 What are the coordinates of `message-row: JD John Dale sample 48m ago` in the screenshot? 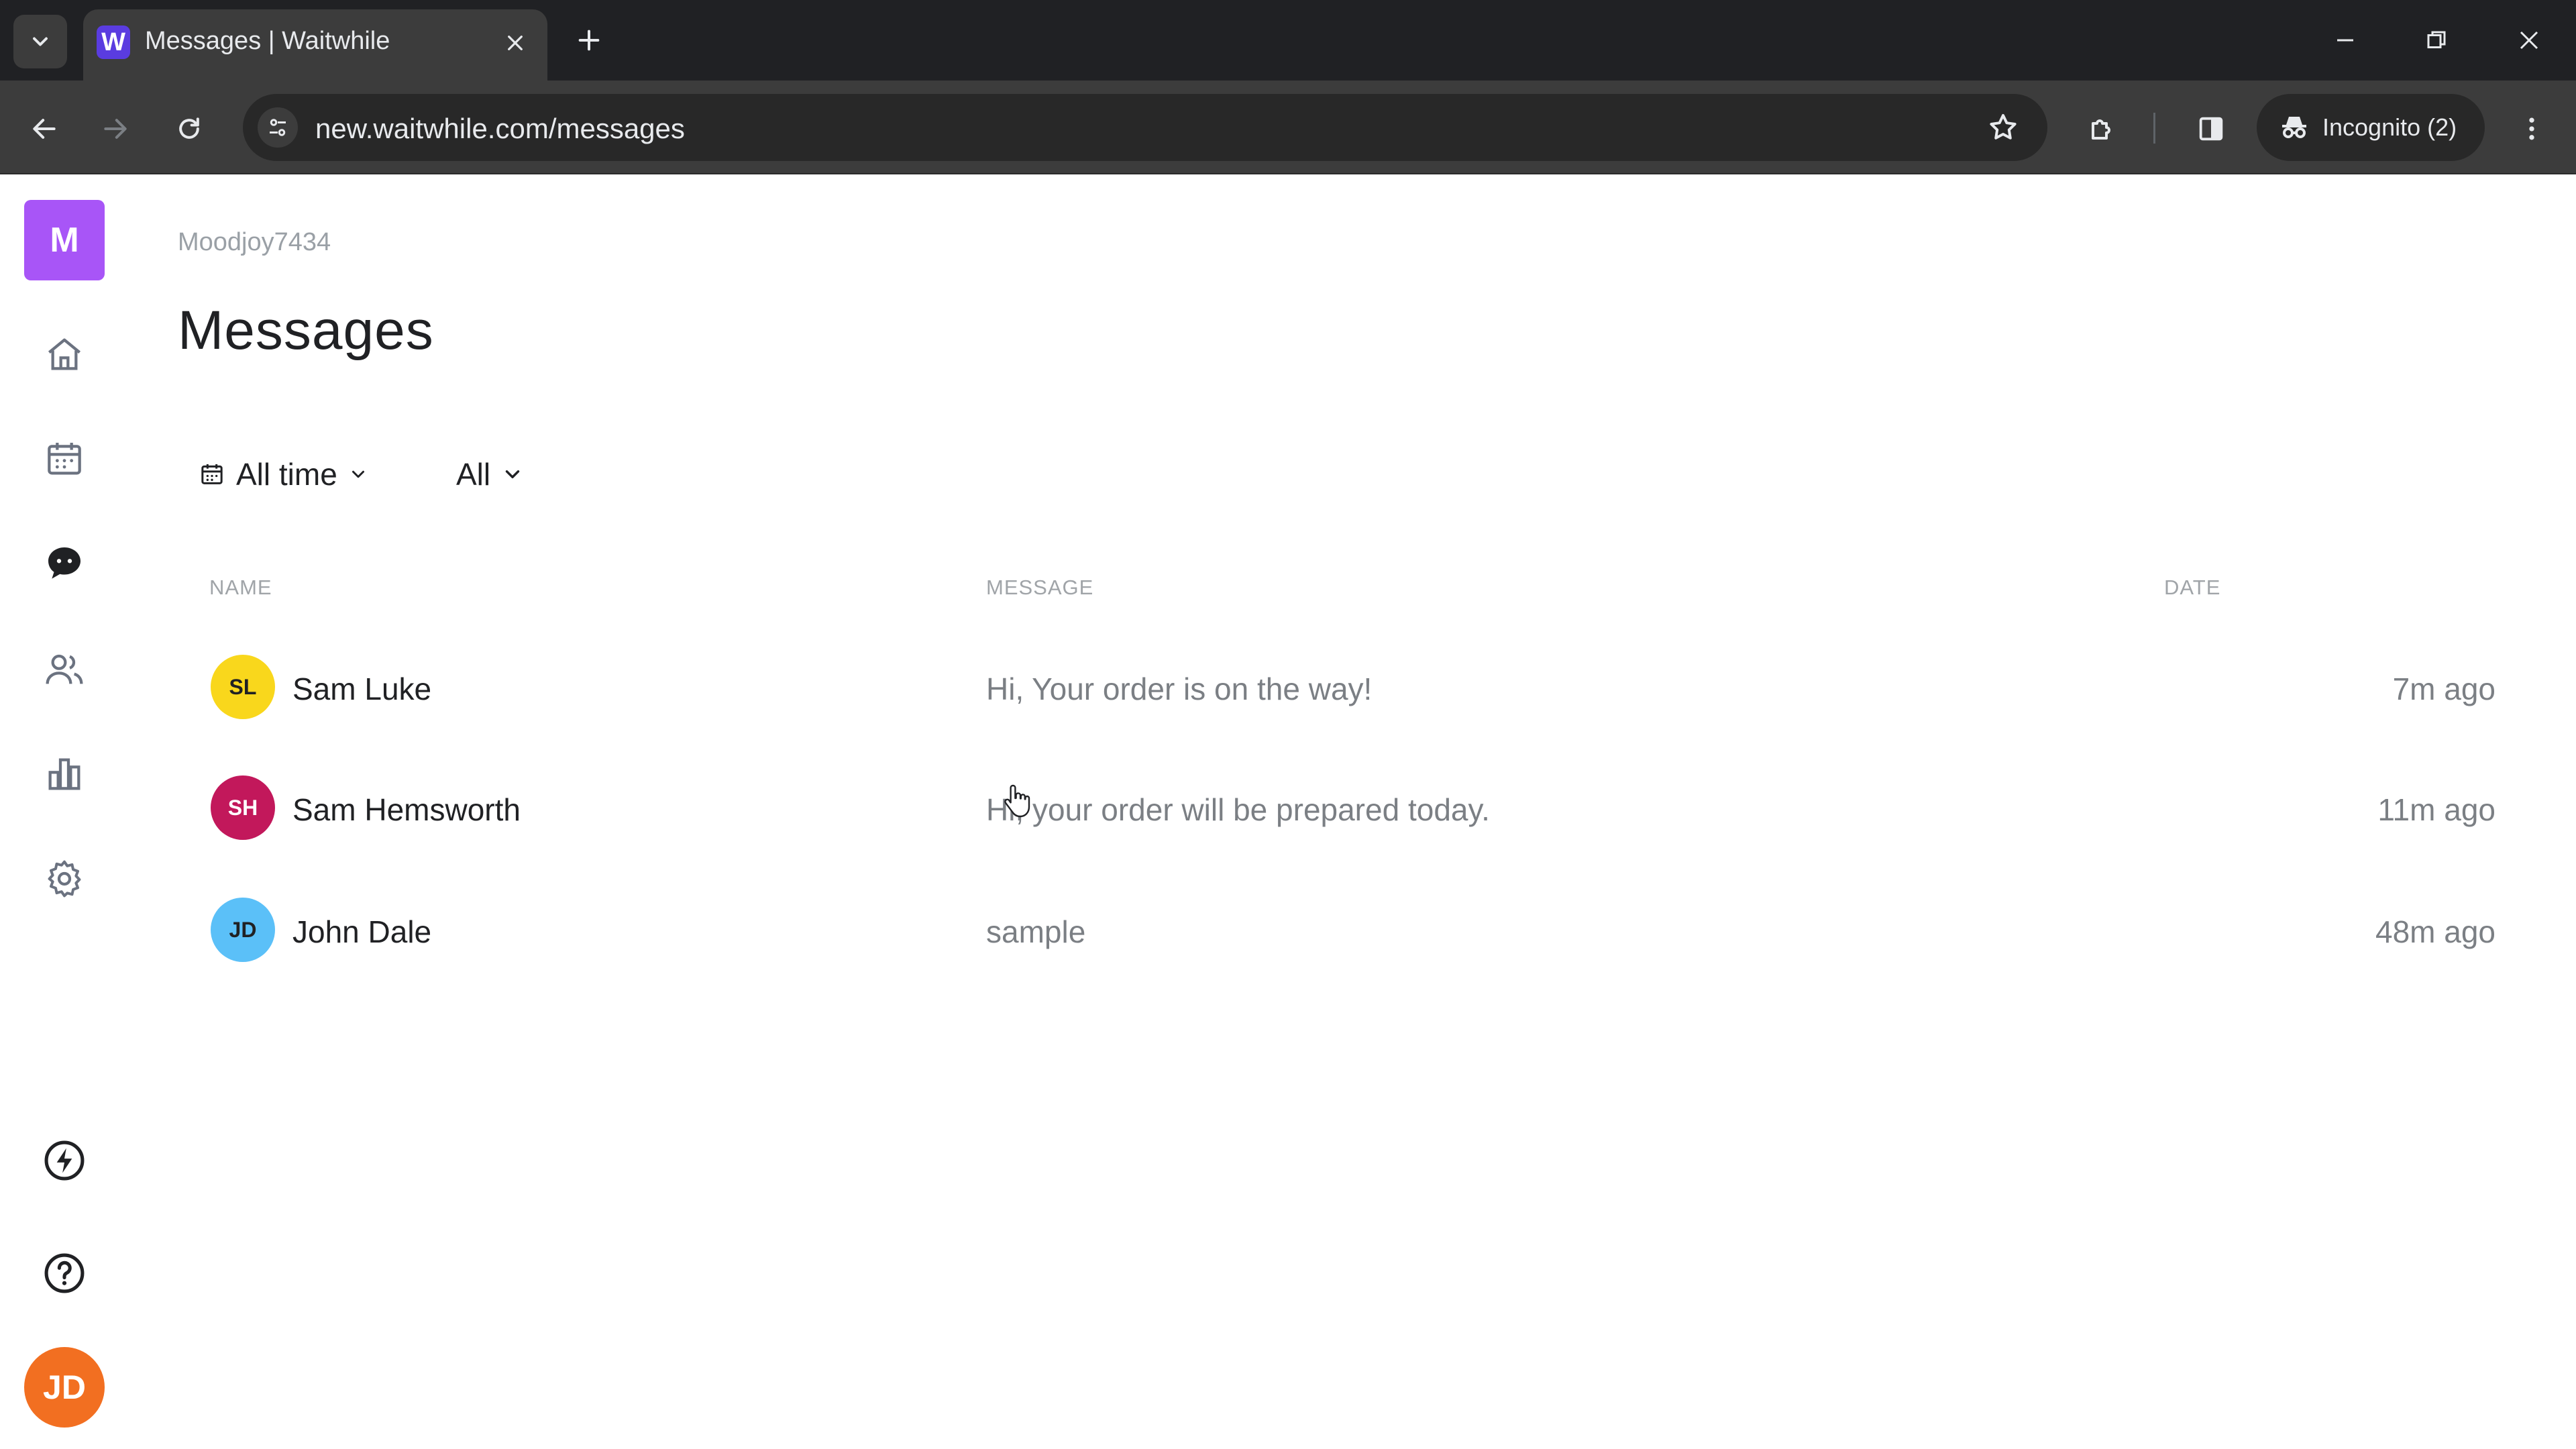 It's located at (1351, 930).